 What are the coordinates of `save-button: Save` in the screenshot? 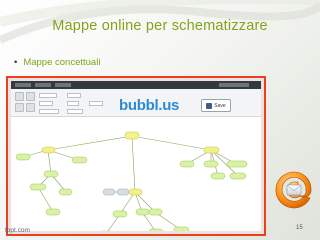 It's located at (216, 105).